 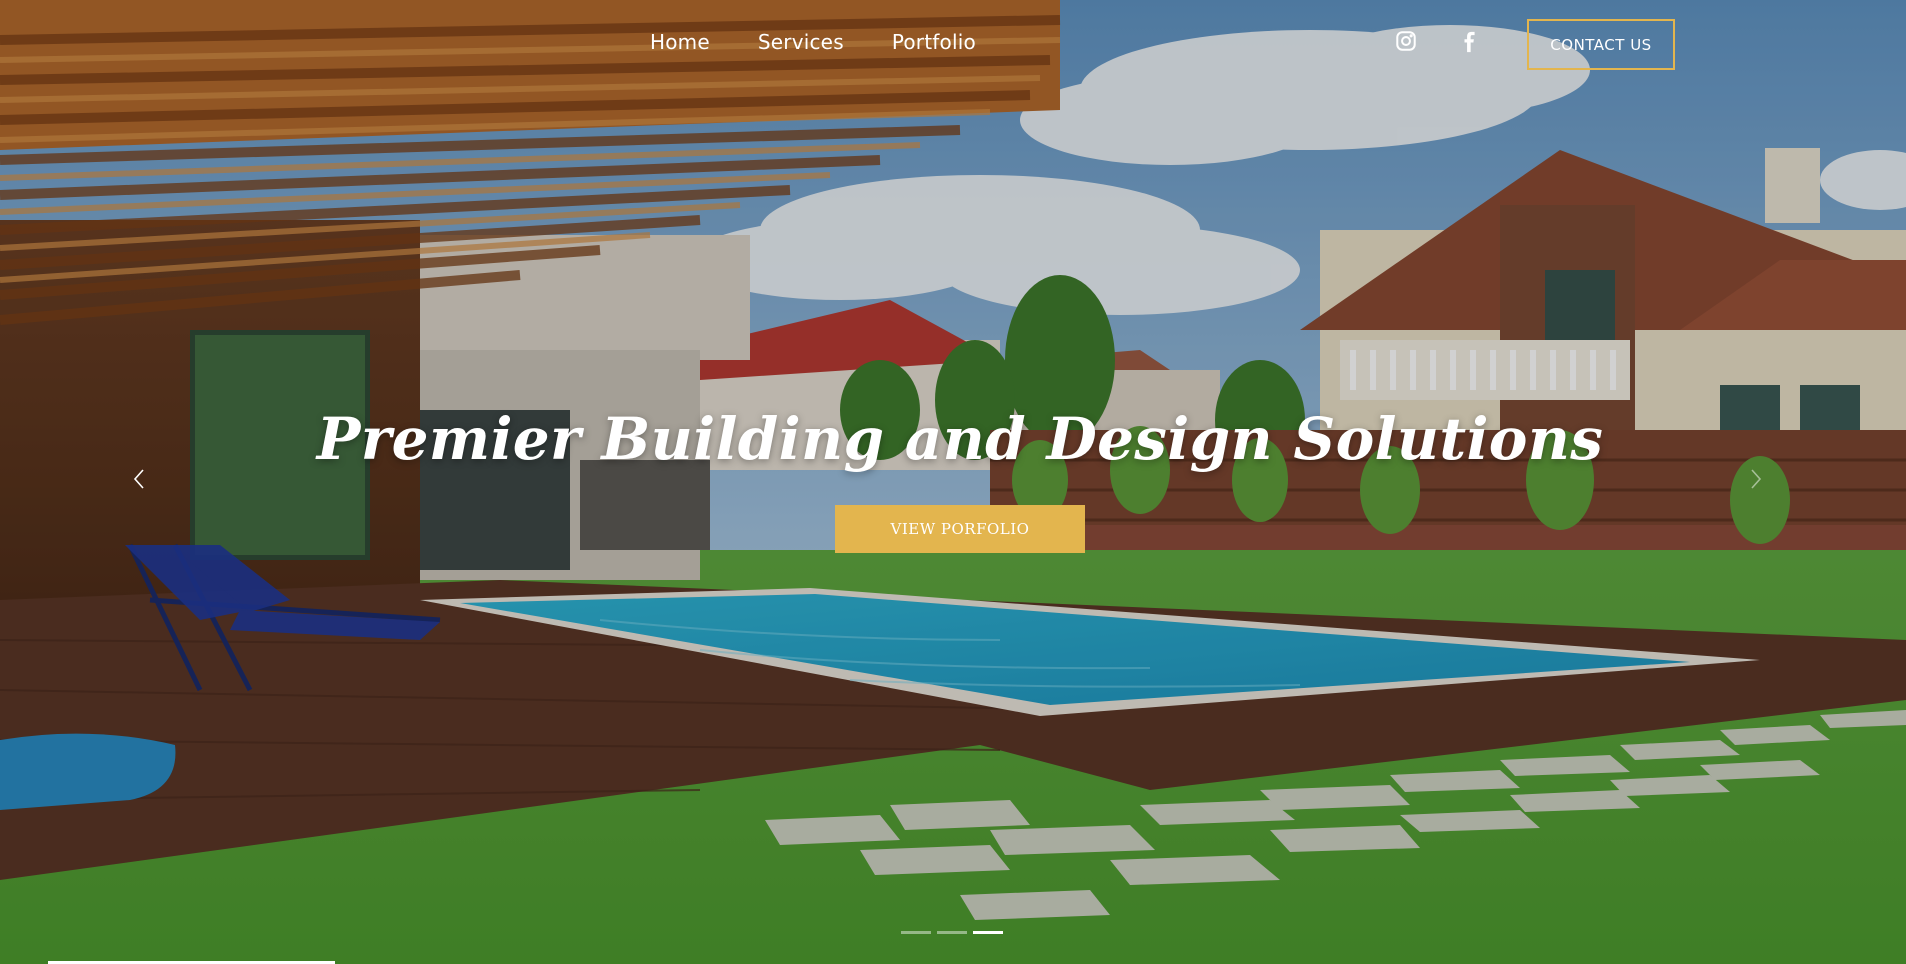 What do you see at coordinates (960, 439) in the screenshot?
I see `hero-headline: Premier Building and Design Solutions` at bounding box center [960, 439].